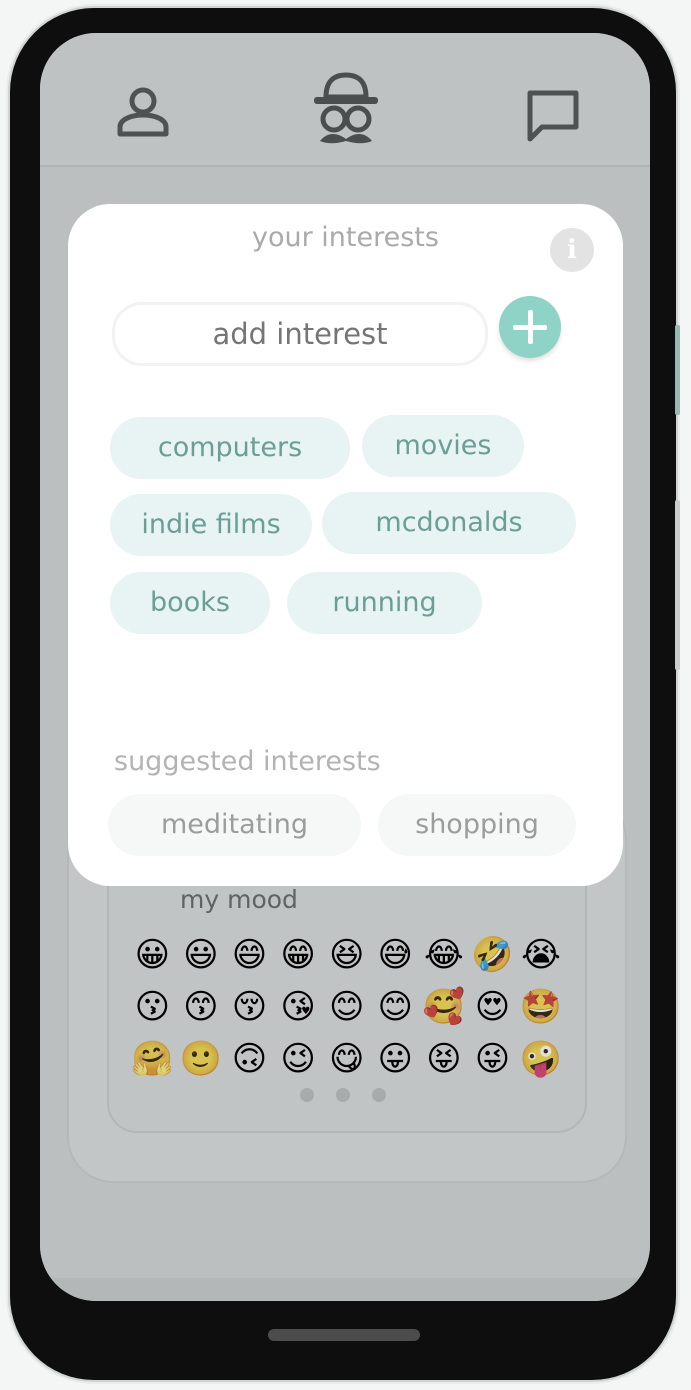 Image resolution: width=691 pixels, height=1390 pixels. What do you see at coordinates (530, 327) in the screenshot?
I see `plus-icon` at bounding box center [530, 327].